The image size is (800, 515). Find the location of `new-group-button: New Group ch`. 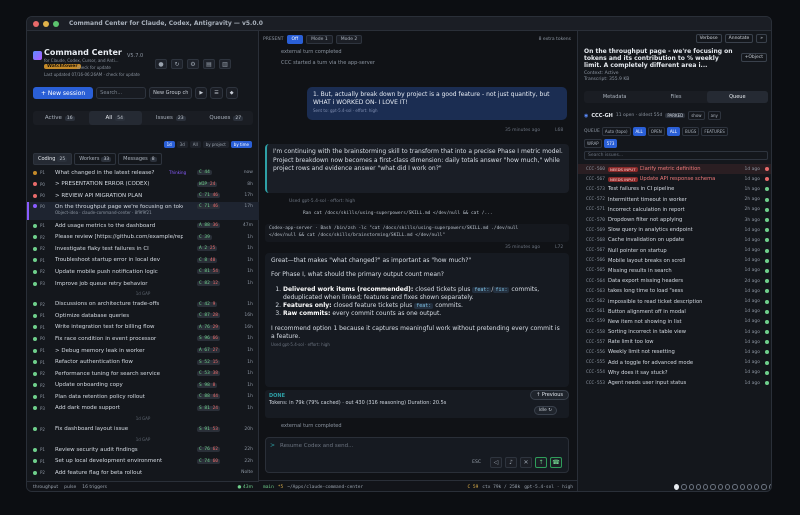

new-group-button: New Group ch is located at coordinates (171, 93).